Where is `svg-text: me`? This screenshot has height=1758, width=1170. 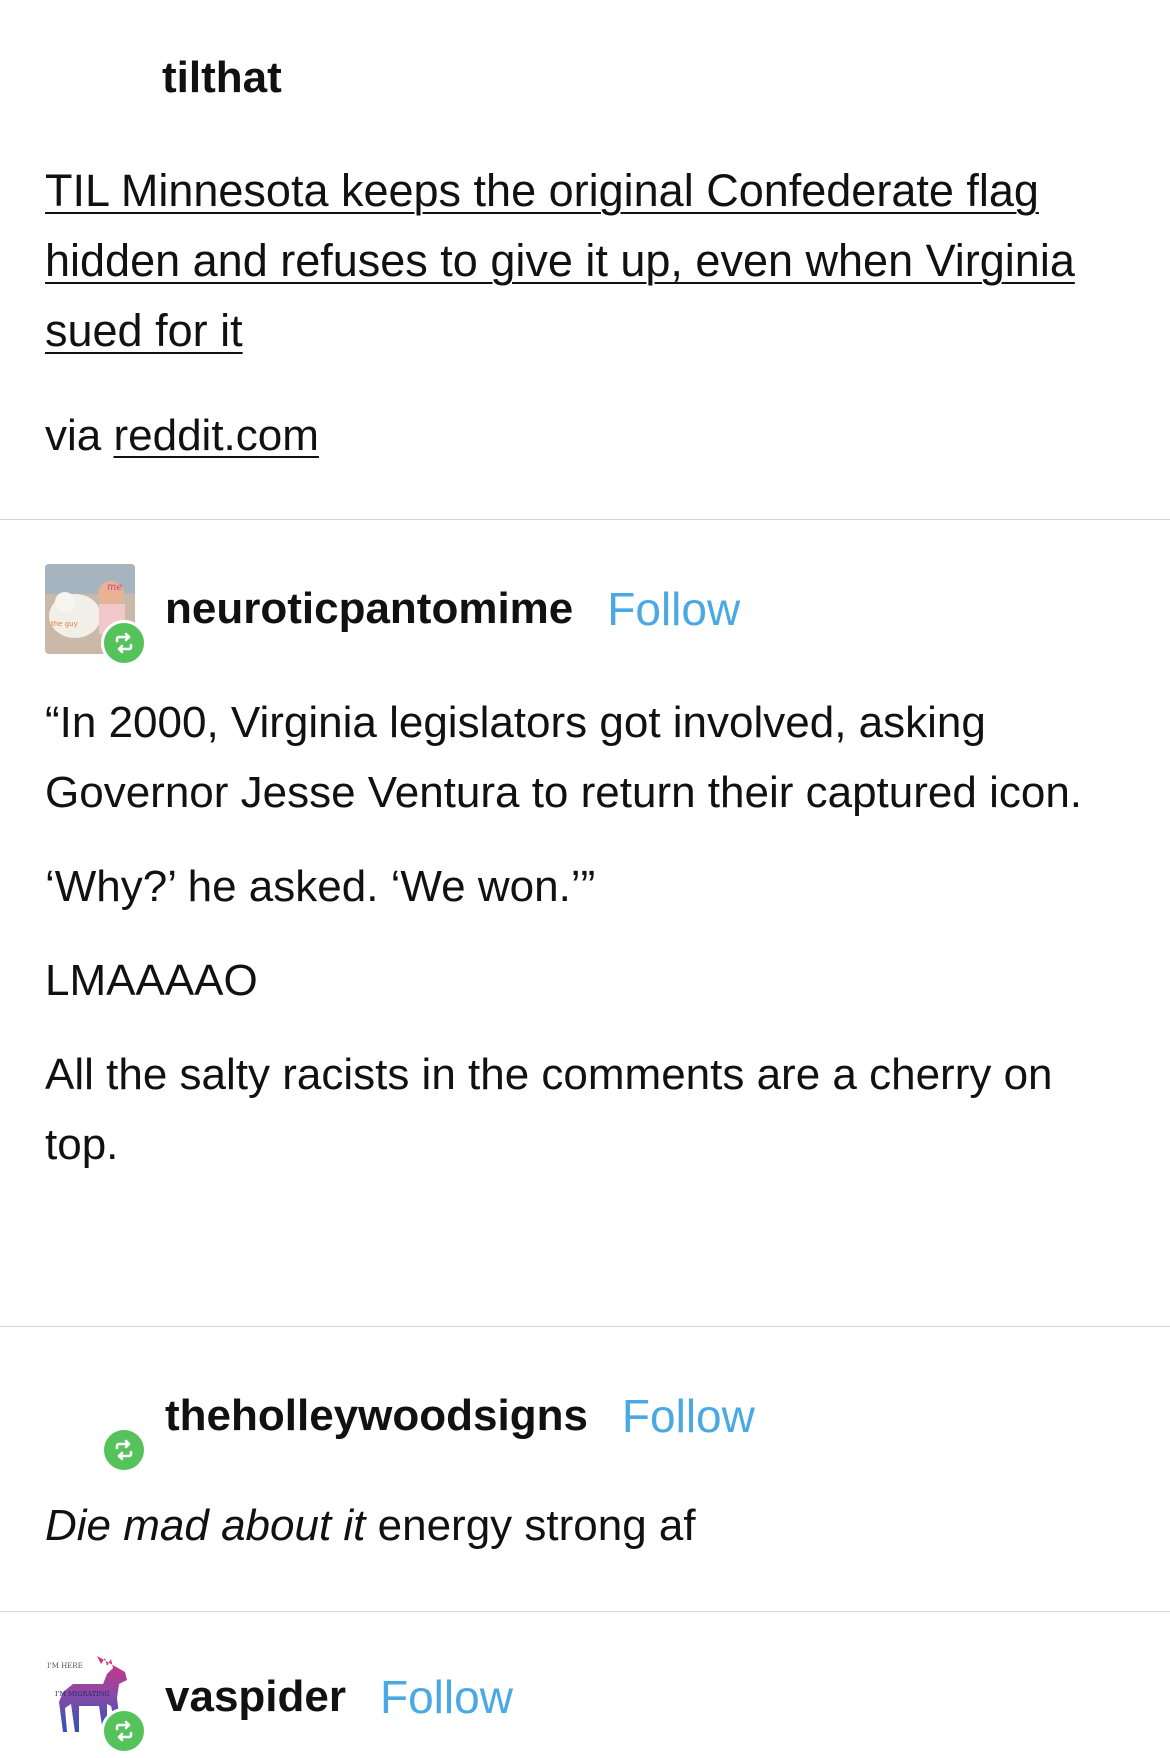 svg-text: me is located at coordinates (114, 587).